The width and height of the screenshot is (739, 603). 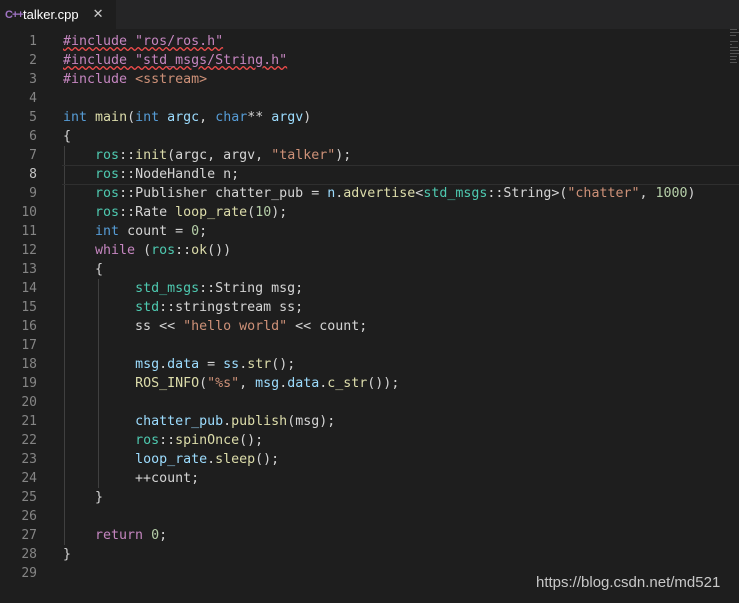 What do you see at coordinates (155, 231) in the screenshot?
I see `code-token: count =` at bounding box center [155, 231].